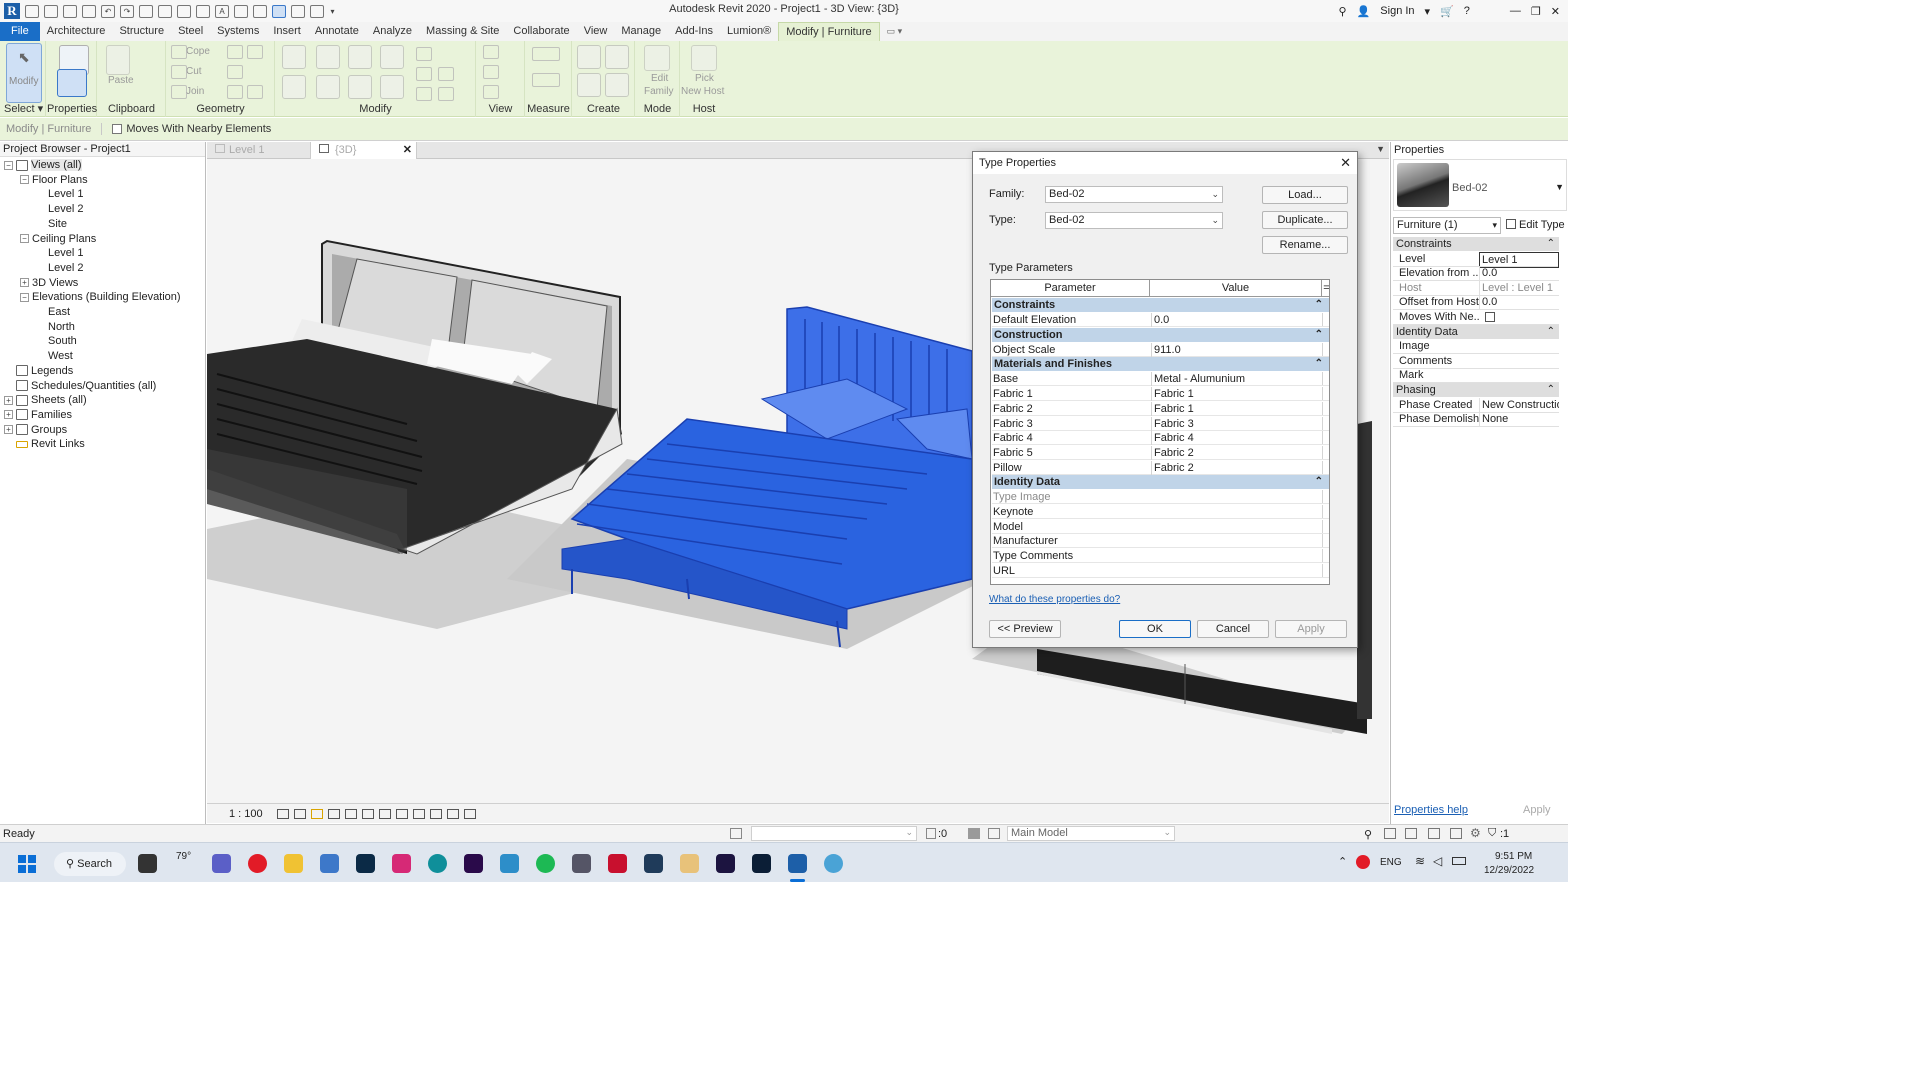  Describe the element at coordinates (59, 268) in the screenshot. I see `tree-item: Level 2` at that location.